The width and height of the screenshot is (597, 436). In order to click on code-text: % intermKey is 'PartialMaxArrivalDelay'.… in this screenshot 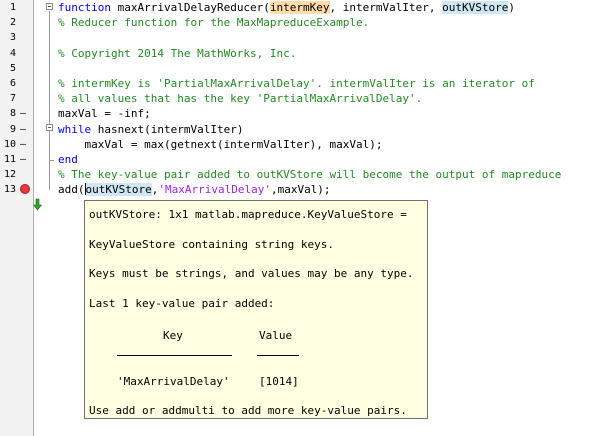, I will do `click(296, 83)`.